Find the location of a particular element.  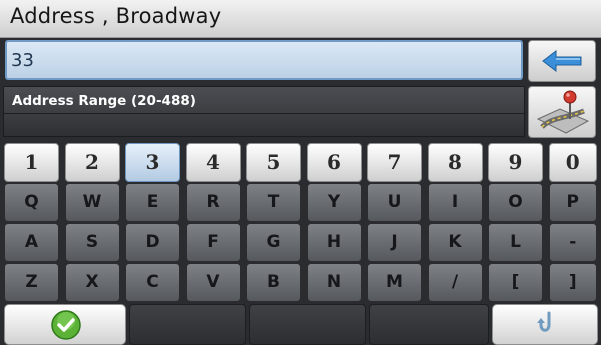

key-close-bracket: ] is located at coordinates (572, 282).